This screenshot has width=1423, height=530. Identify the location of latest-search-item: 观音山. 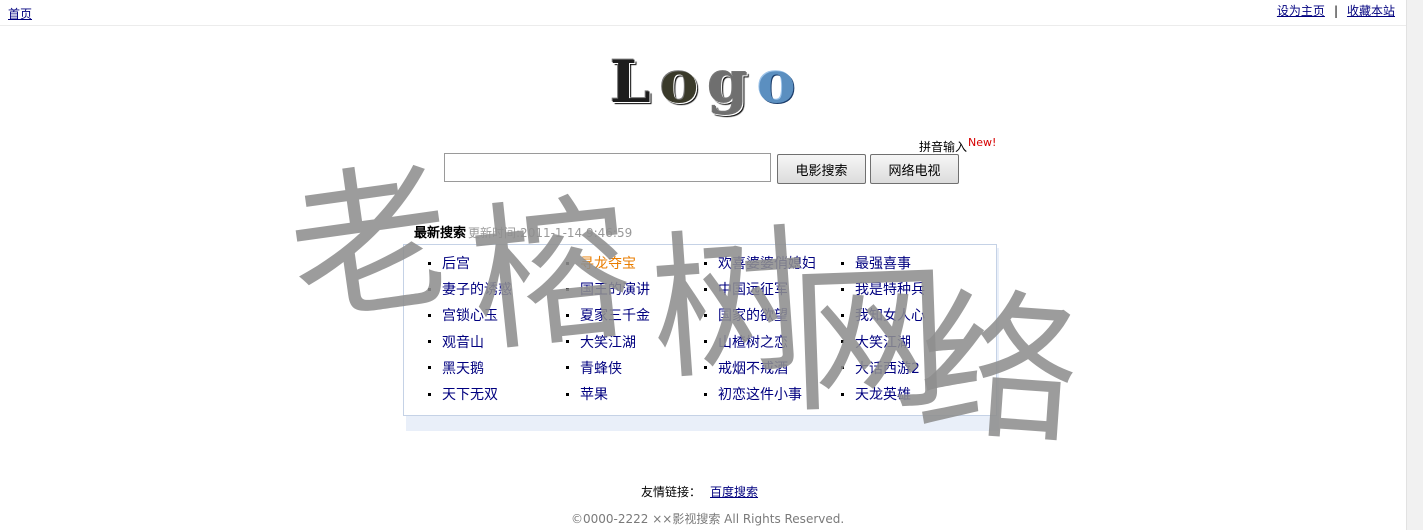
(497, 342).